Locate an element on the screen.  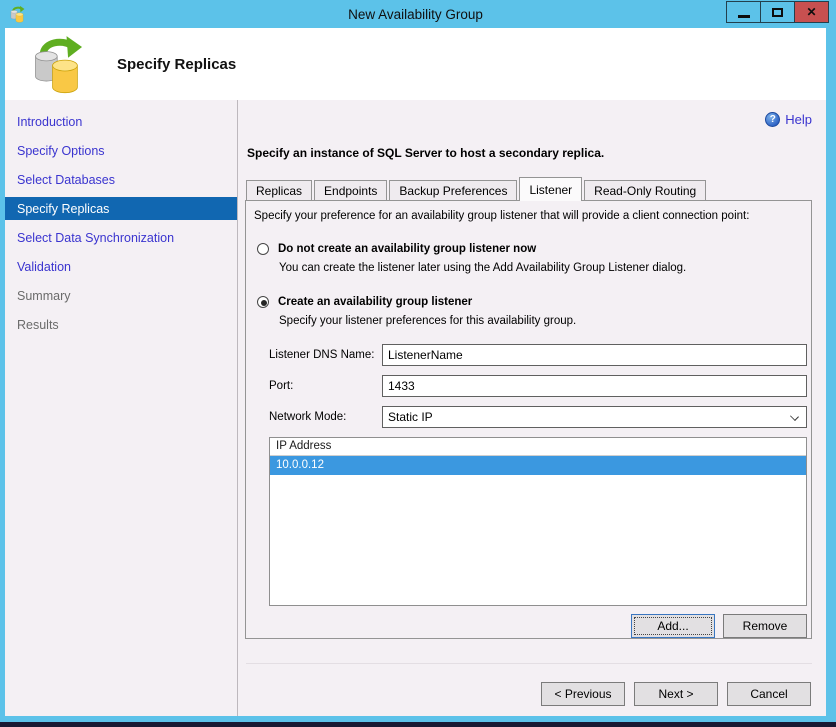
minimize-icon is located at coordinates (743, 16).